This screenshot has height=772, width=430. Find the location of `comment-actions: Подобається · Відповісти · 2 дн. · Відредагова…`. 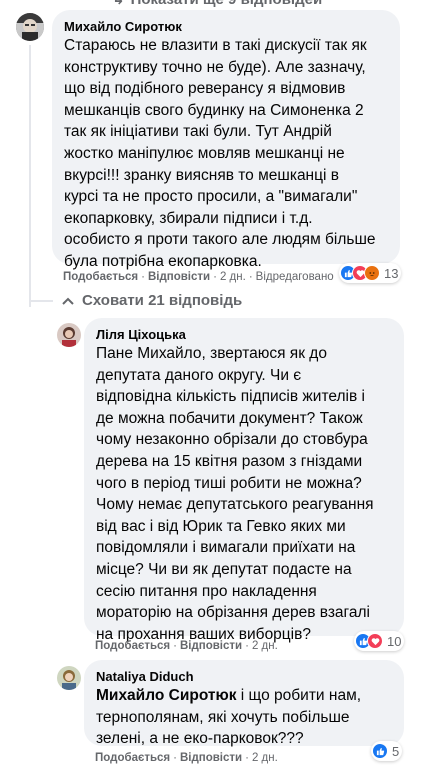

comment-actions: Подобається · Відповісти · 2 дн. · Відредагова… is located at coordinates (198, 277).